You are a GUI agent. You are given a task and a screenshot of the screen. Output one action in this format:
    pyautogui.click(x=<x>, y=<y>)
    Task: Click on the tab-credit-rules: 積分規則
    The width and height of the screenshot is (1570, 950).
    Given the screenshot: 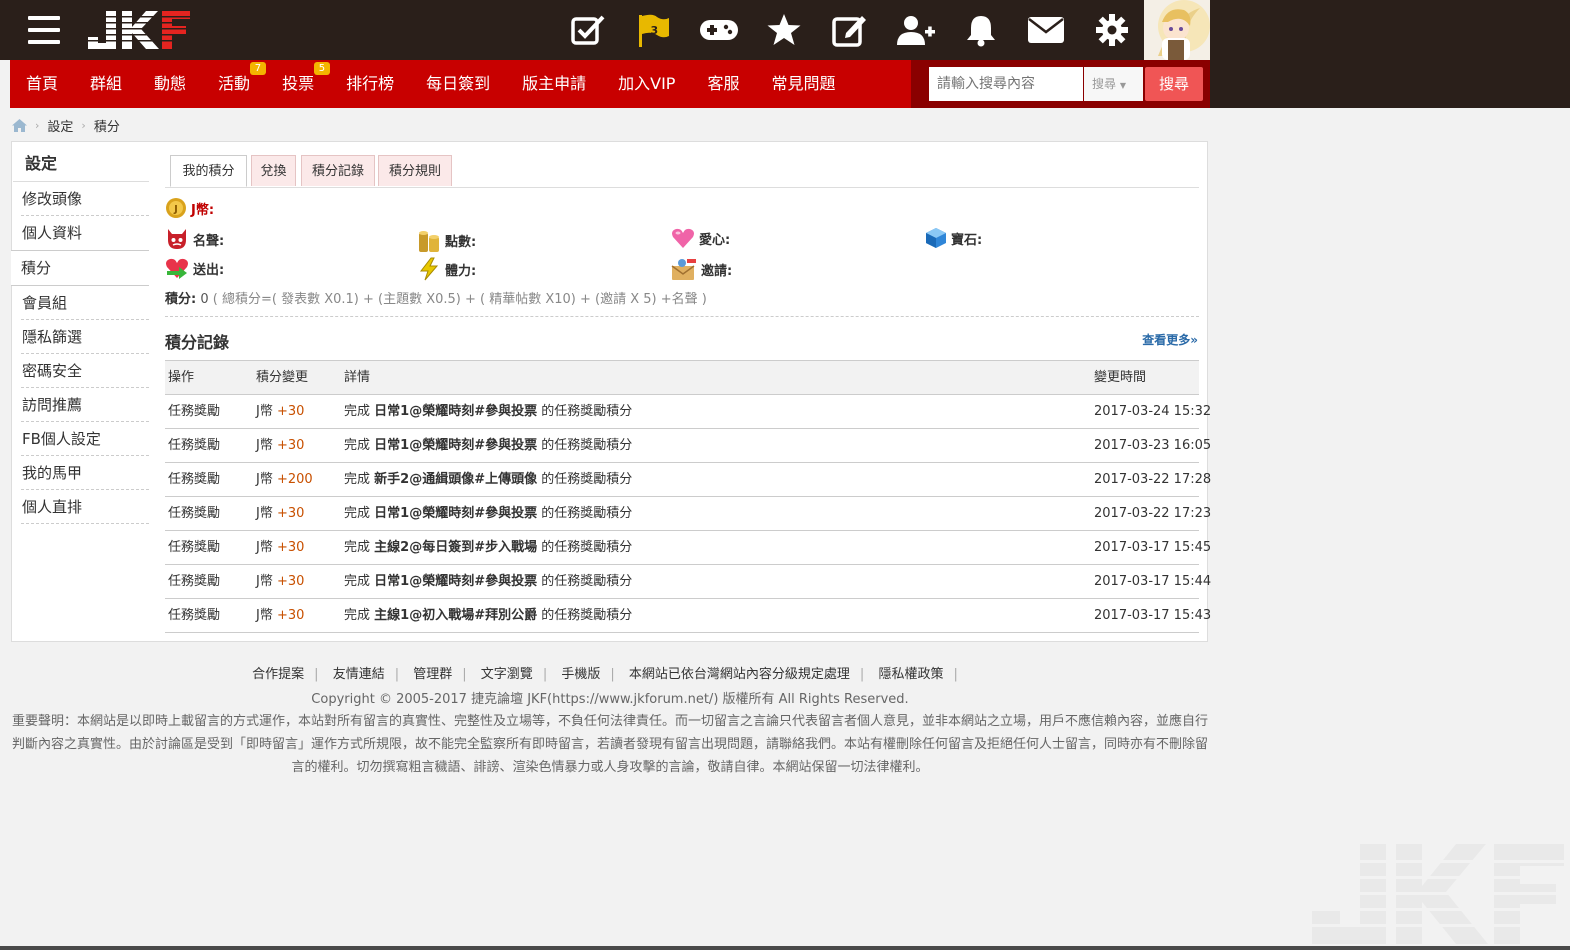 What is the action you would take?
    pyautogui.click(x=415, y=170)
    